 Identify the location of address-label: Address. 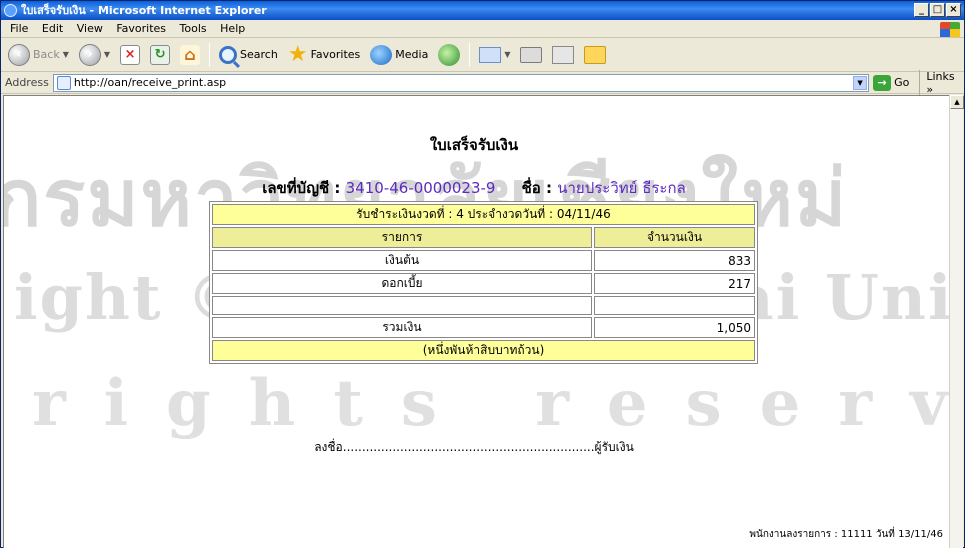
(27, 82).